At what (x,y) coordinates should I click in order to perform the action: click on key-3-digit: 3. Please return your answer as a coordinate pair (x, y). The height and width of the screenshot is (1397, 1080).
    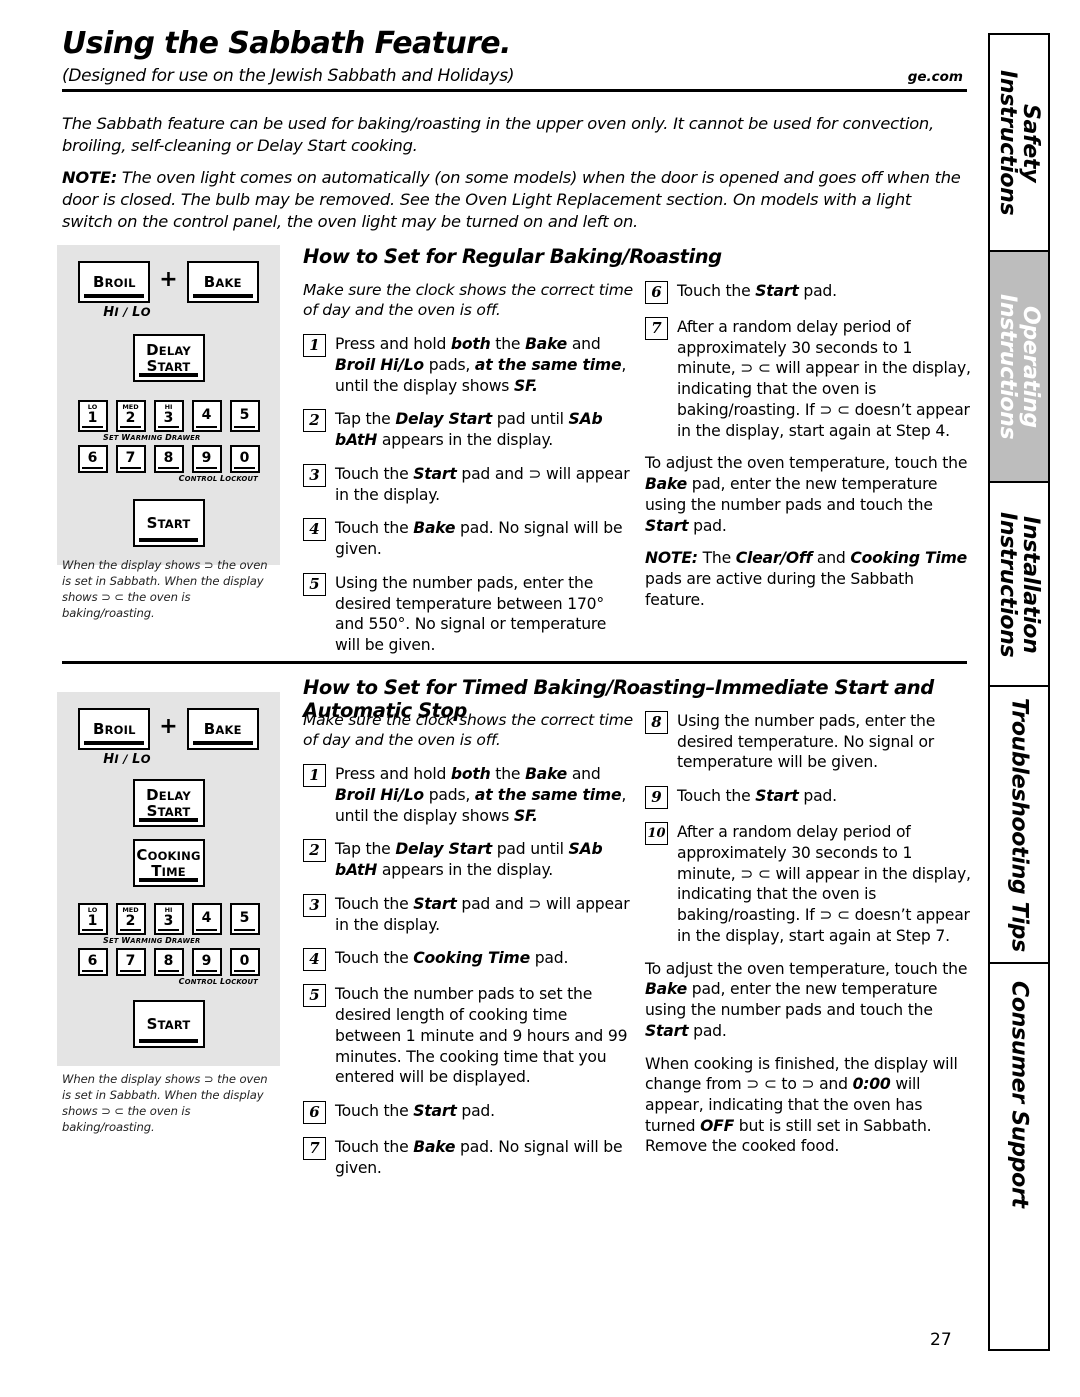
    Looking at the image, I should click on (168, 418).